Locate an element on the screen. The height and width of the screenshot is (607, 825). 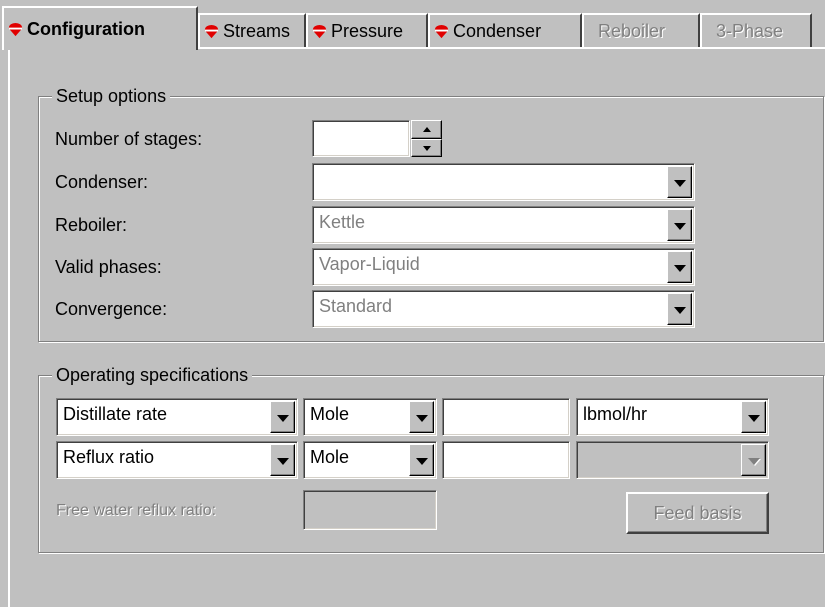
stages-label: Number of stages: is located at coordinates (129, 139).